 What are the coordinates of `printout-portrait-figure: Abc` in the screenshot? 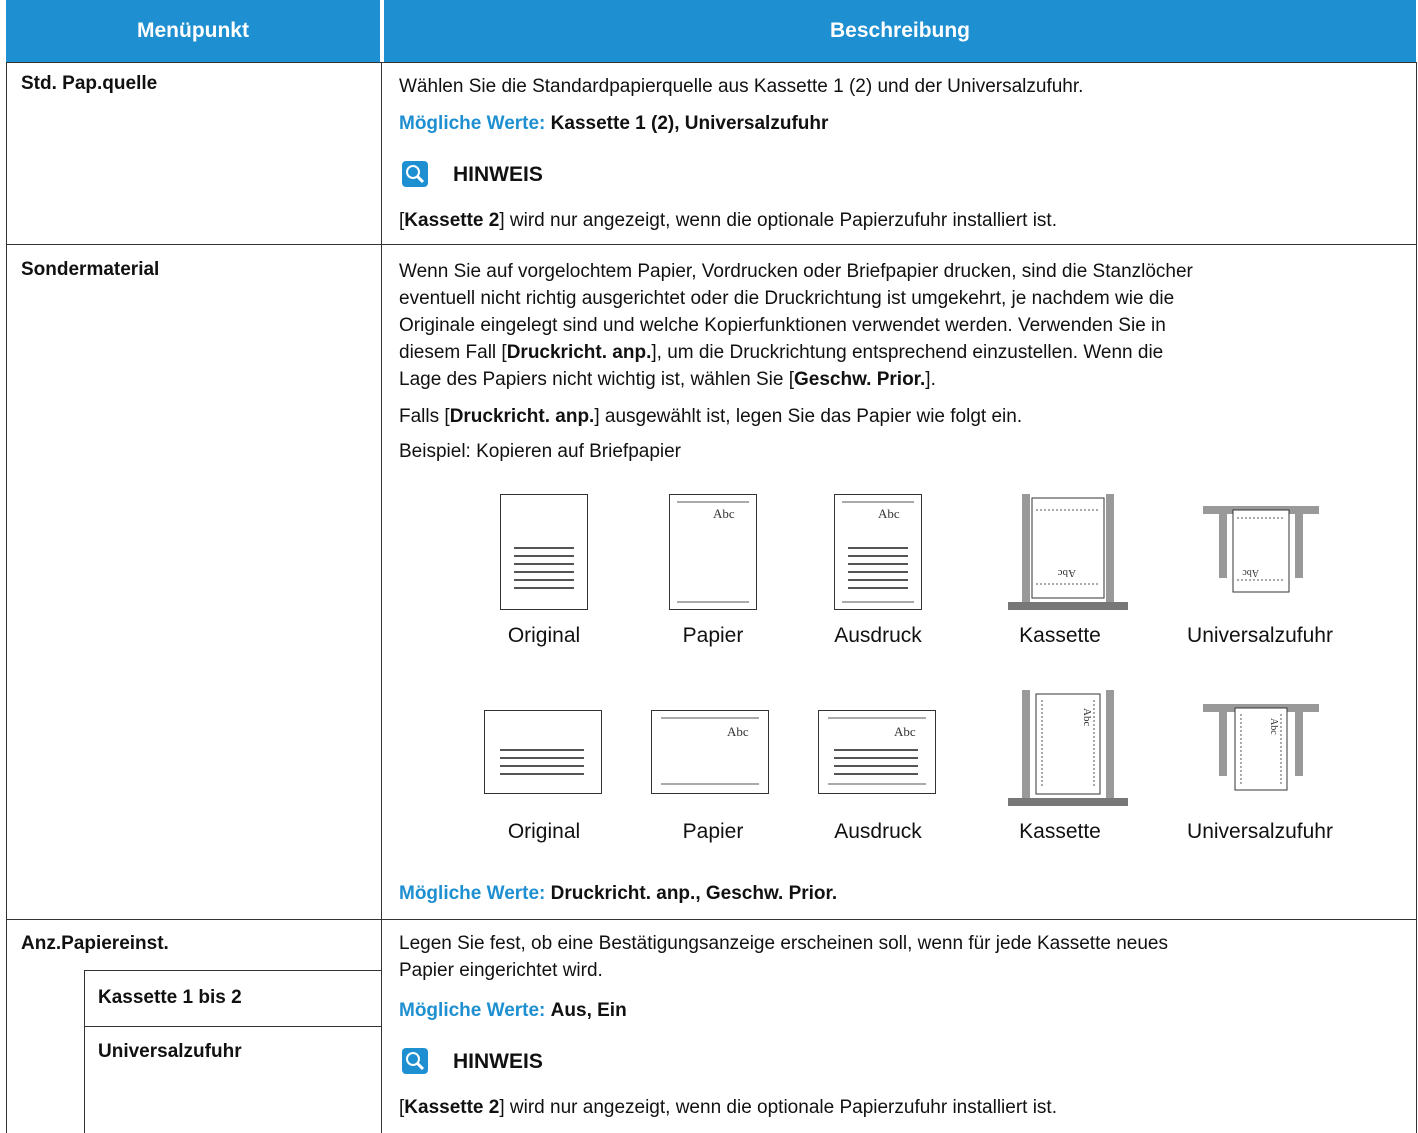 It's located at (878, 552).